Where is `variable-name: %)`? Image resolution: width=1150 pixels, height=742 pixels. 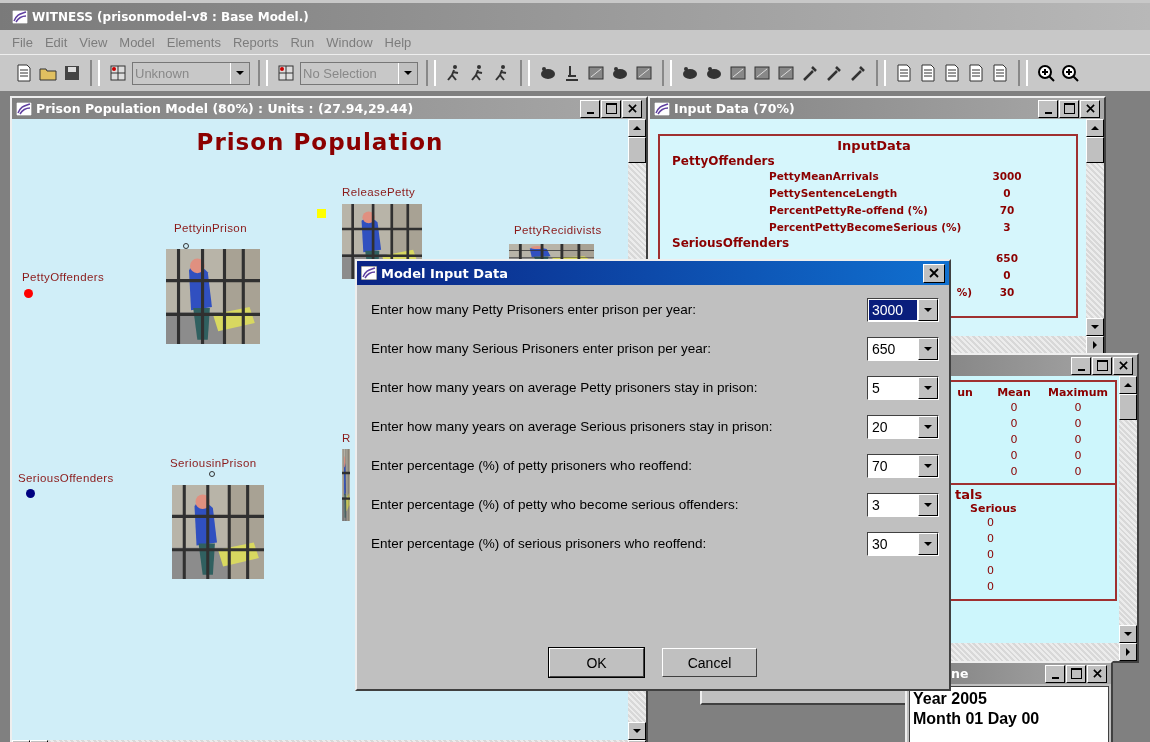
variable-name: %) is located at coordinates (964, 292).